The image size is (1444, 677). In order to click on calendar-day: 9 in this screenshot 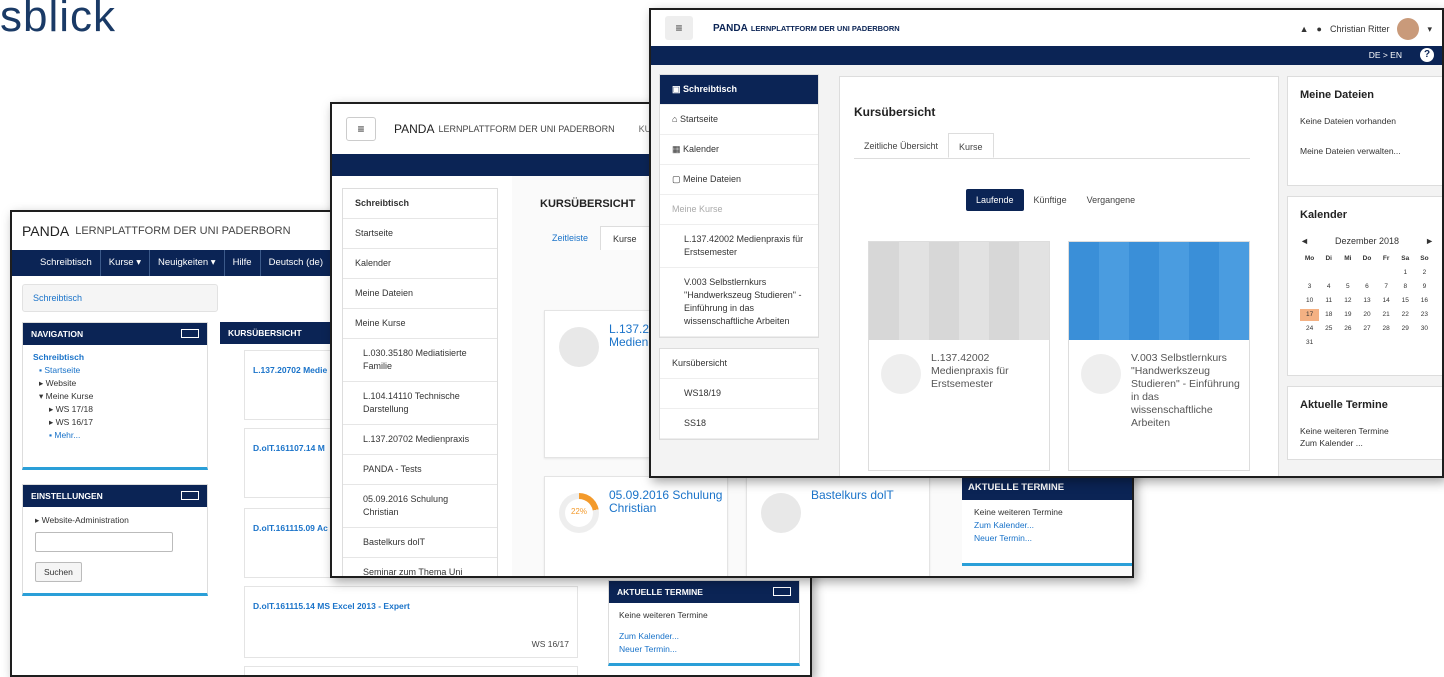, I will do `click(1424, 287)`.